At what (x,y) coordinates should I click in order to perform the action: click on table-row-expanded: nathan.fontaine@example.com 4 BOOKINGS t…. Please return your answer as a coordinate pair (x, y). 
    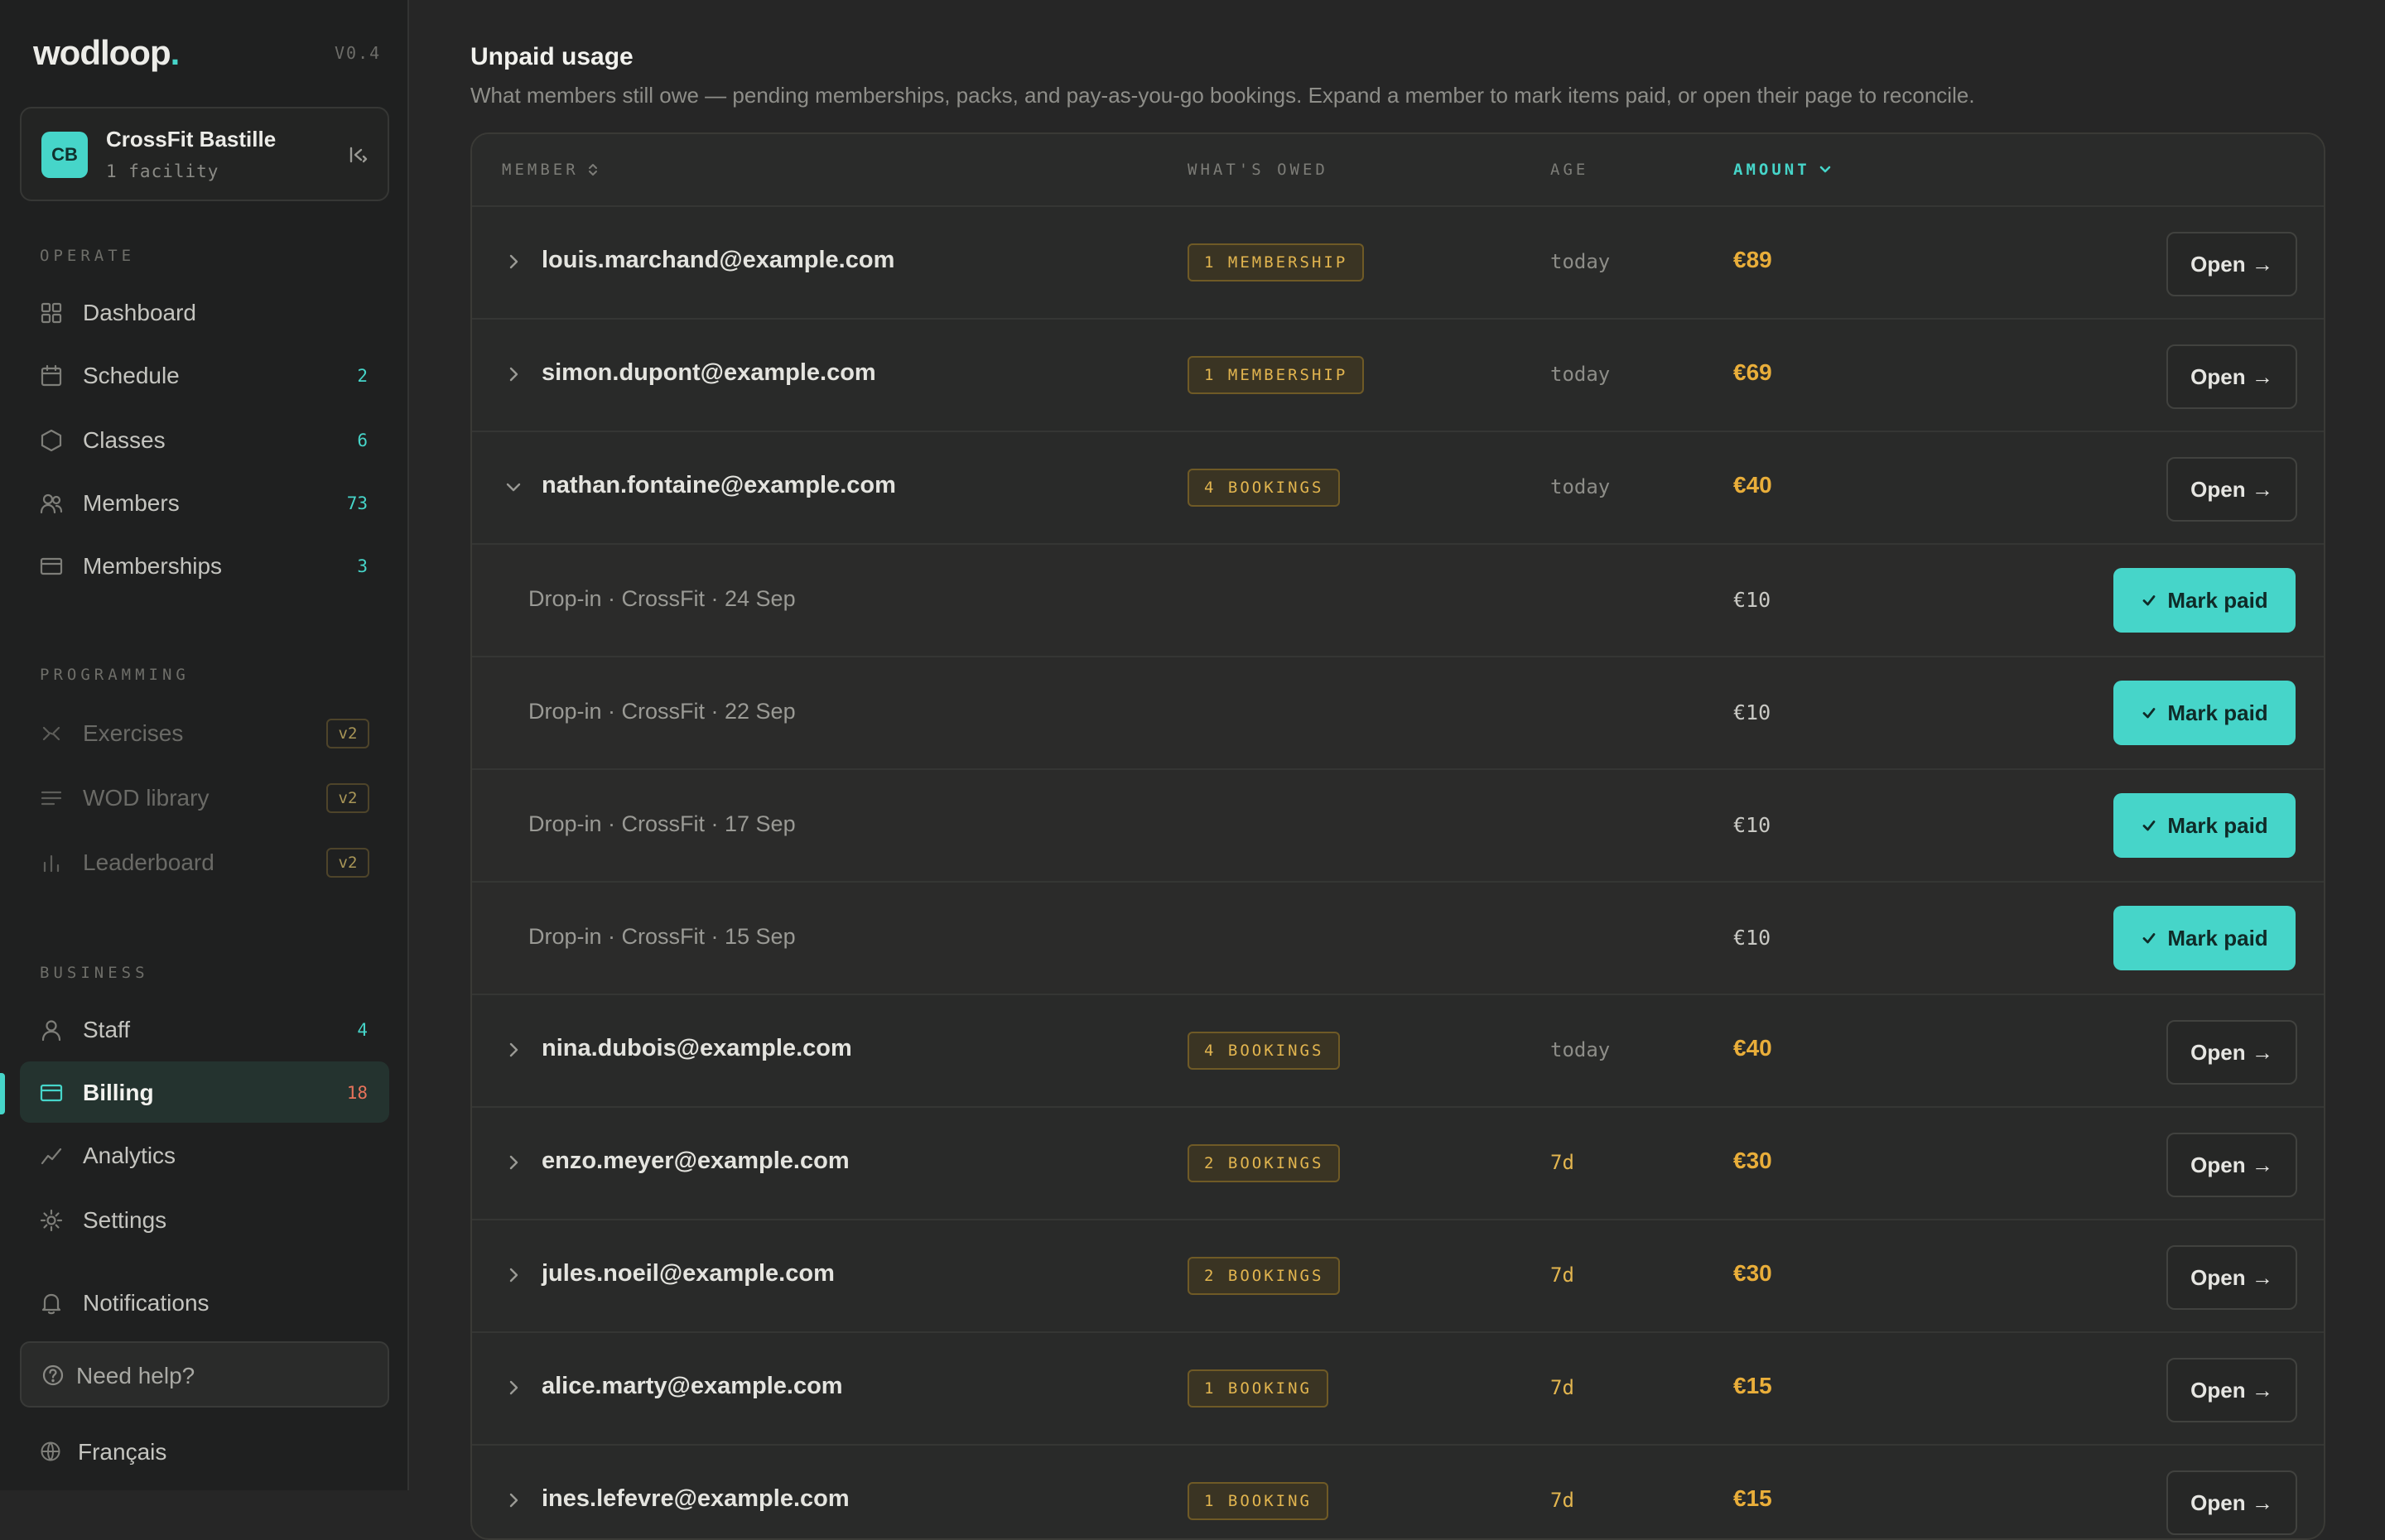
    Looking at the image, I should click on (1398, 488).